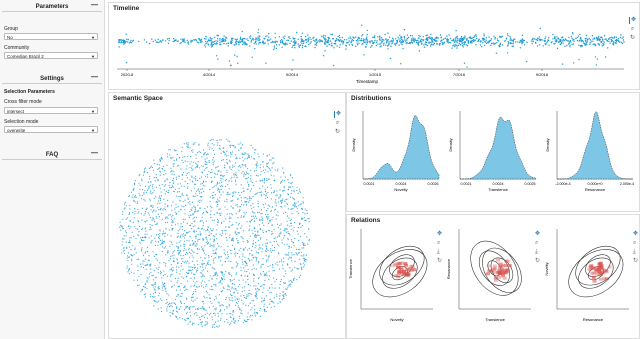  Describe the element at coordinates (588, 275) in the screenshot. I see `relation-plot: ResonanceNovelty` at that location.